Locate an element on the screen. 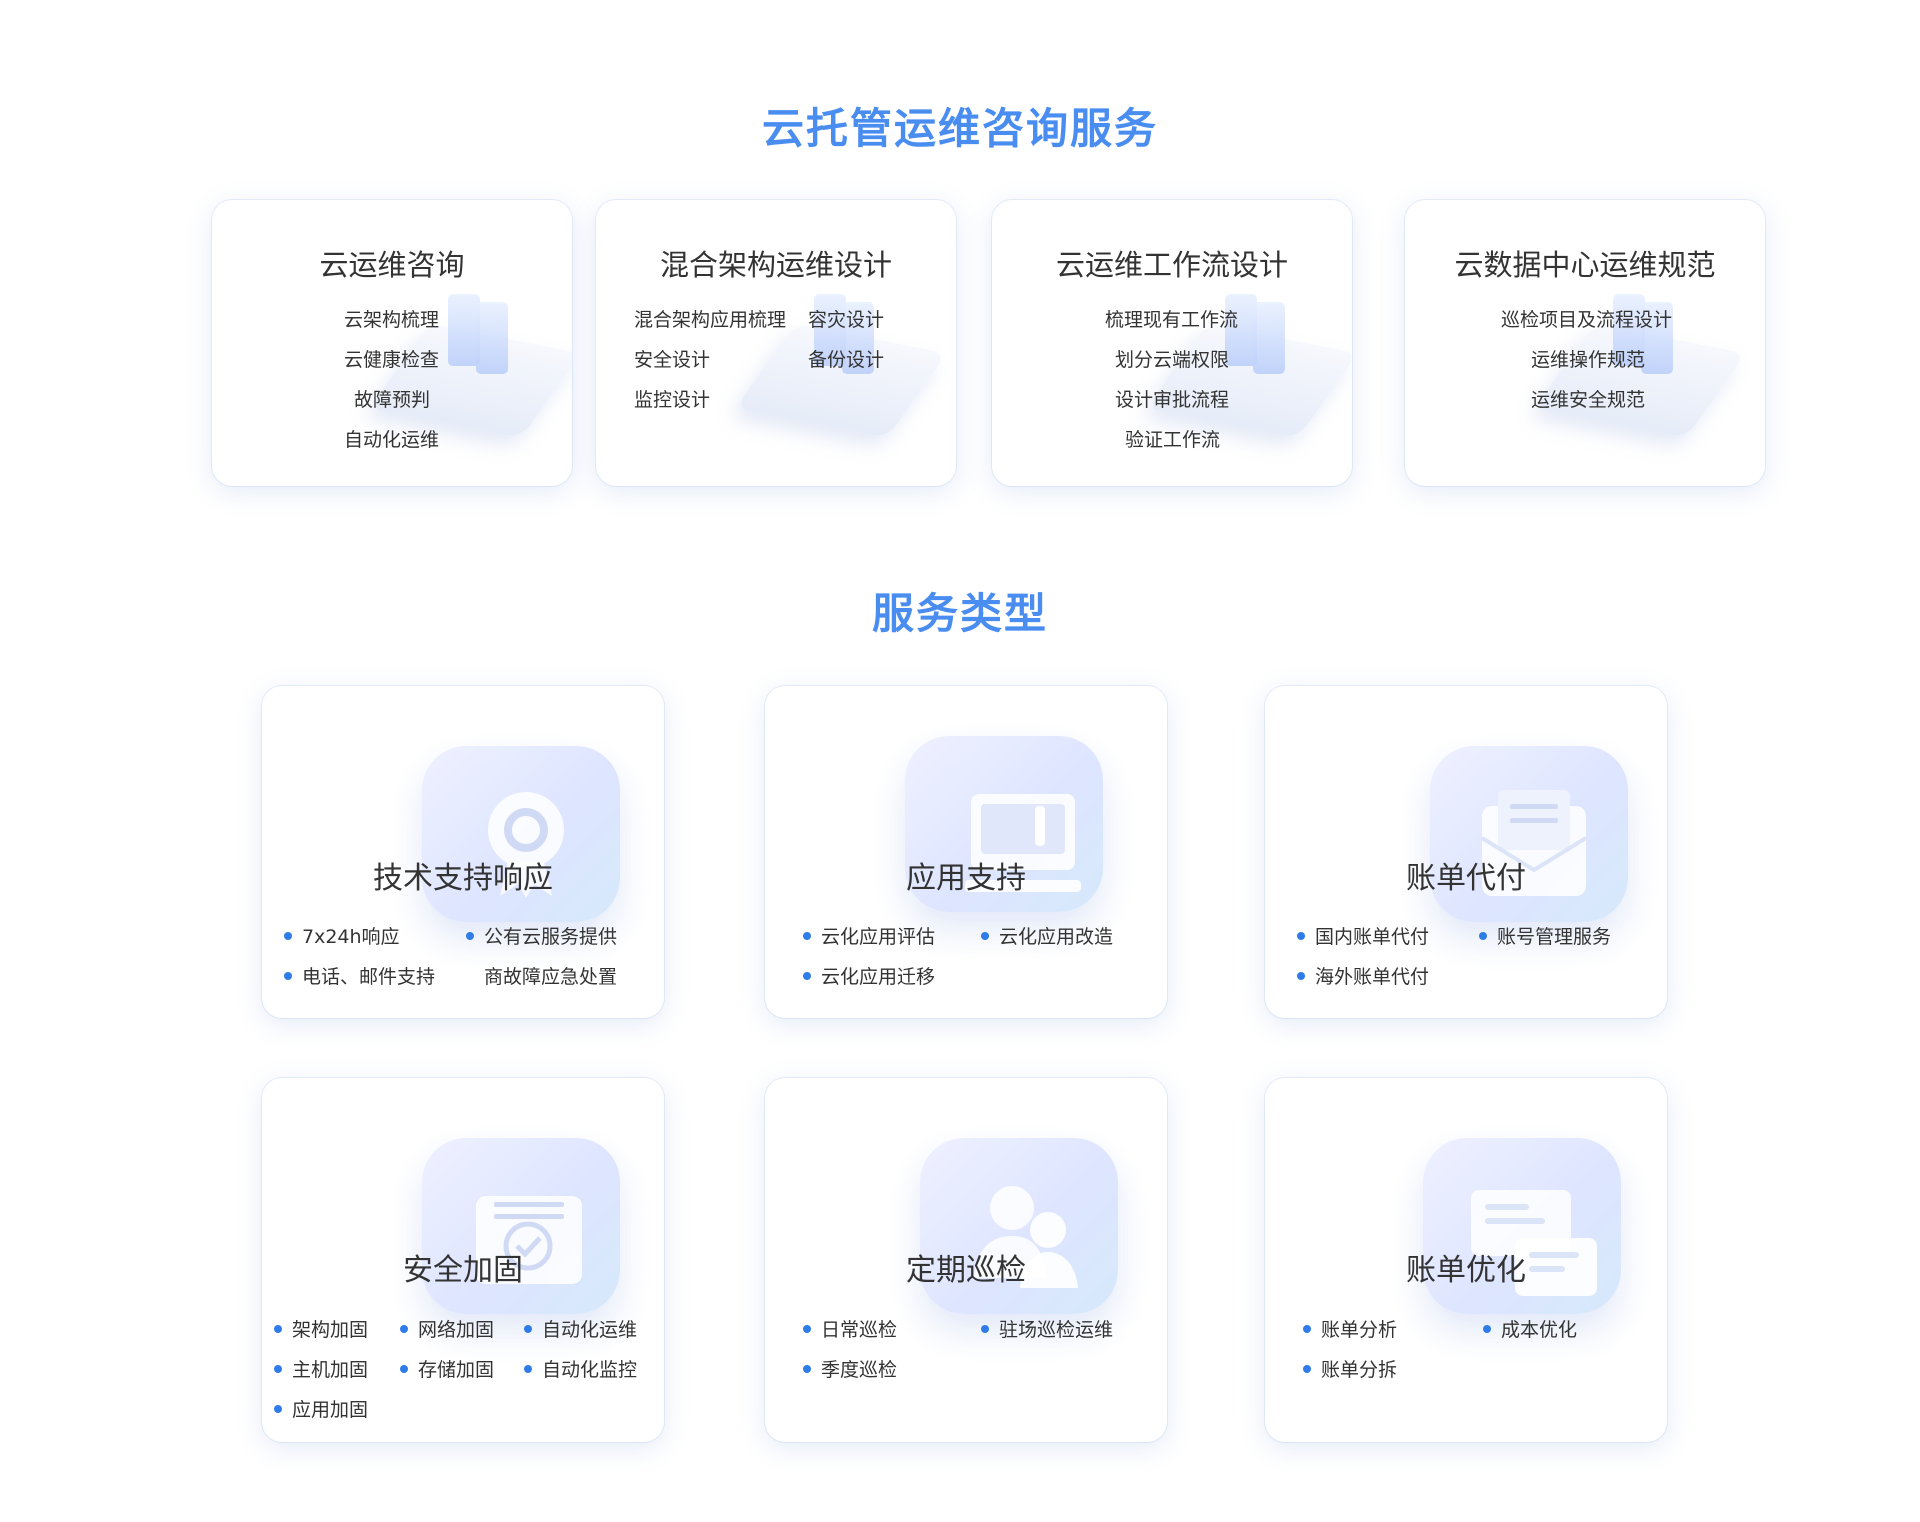  list-item: 7x24h响应 is located at coordinates (342, 935).